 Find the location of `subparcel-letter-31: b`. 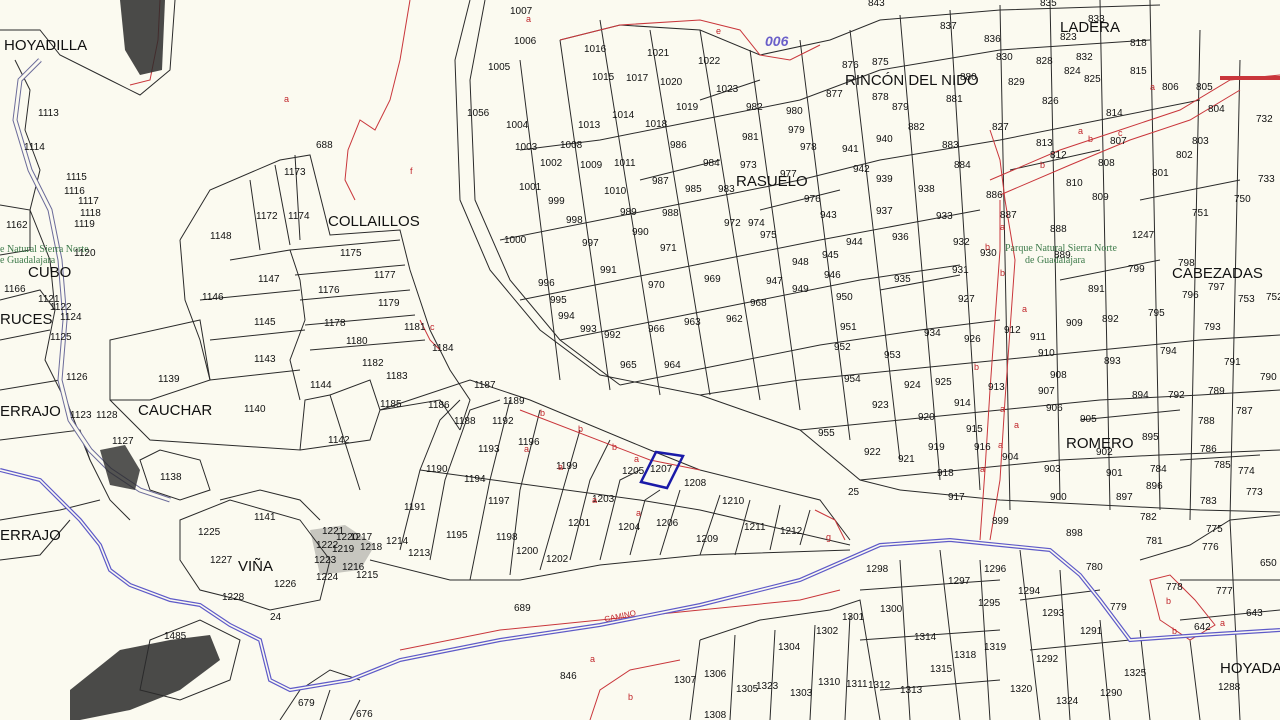

subparcel-letter-31: b is located at coordinates (1042, 165).